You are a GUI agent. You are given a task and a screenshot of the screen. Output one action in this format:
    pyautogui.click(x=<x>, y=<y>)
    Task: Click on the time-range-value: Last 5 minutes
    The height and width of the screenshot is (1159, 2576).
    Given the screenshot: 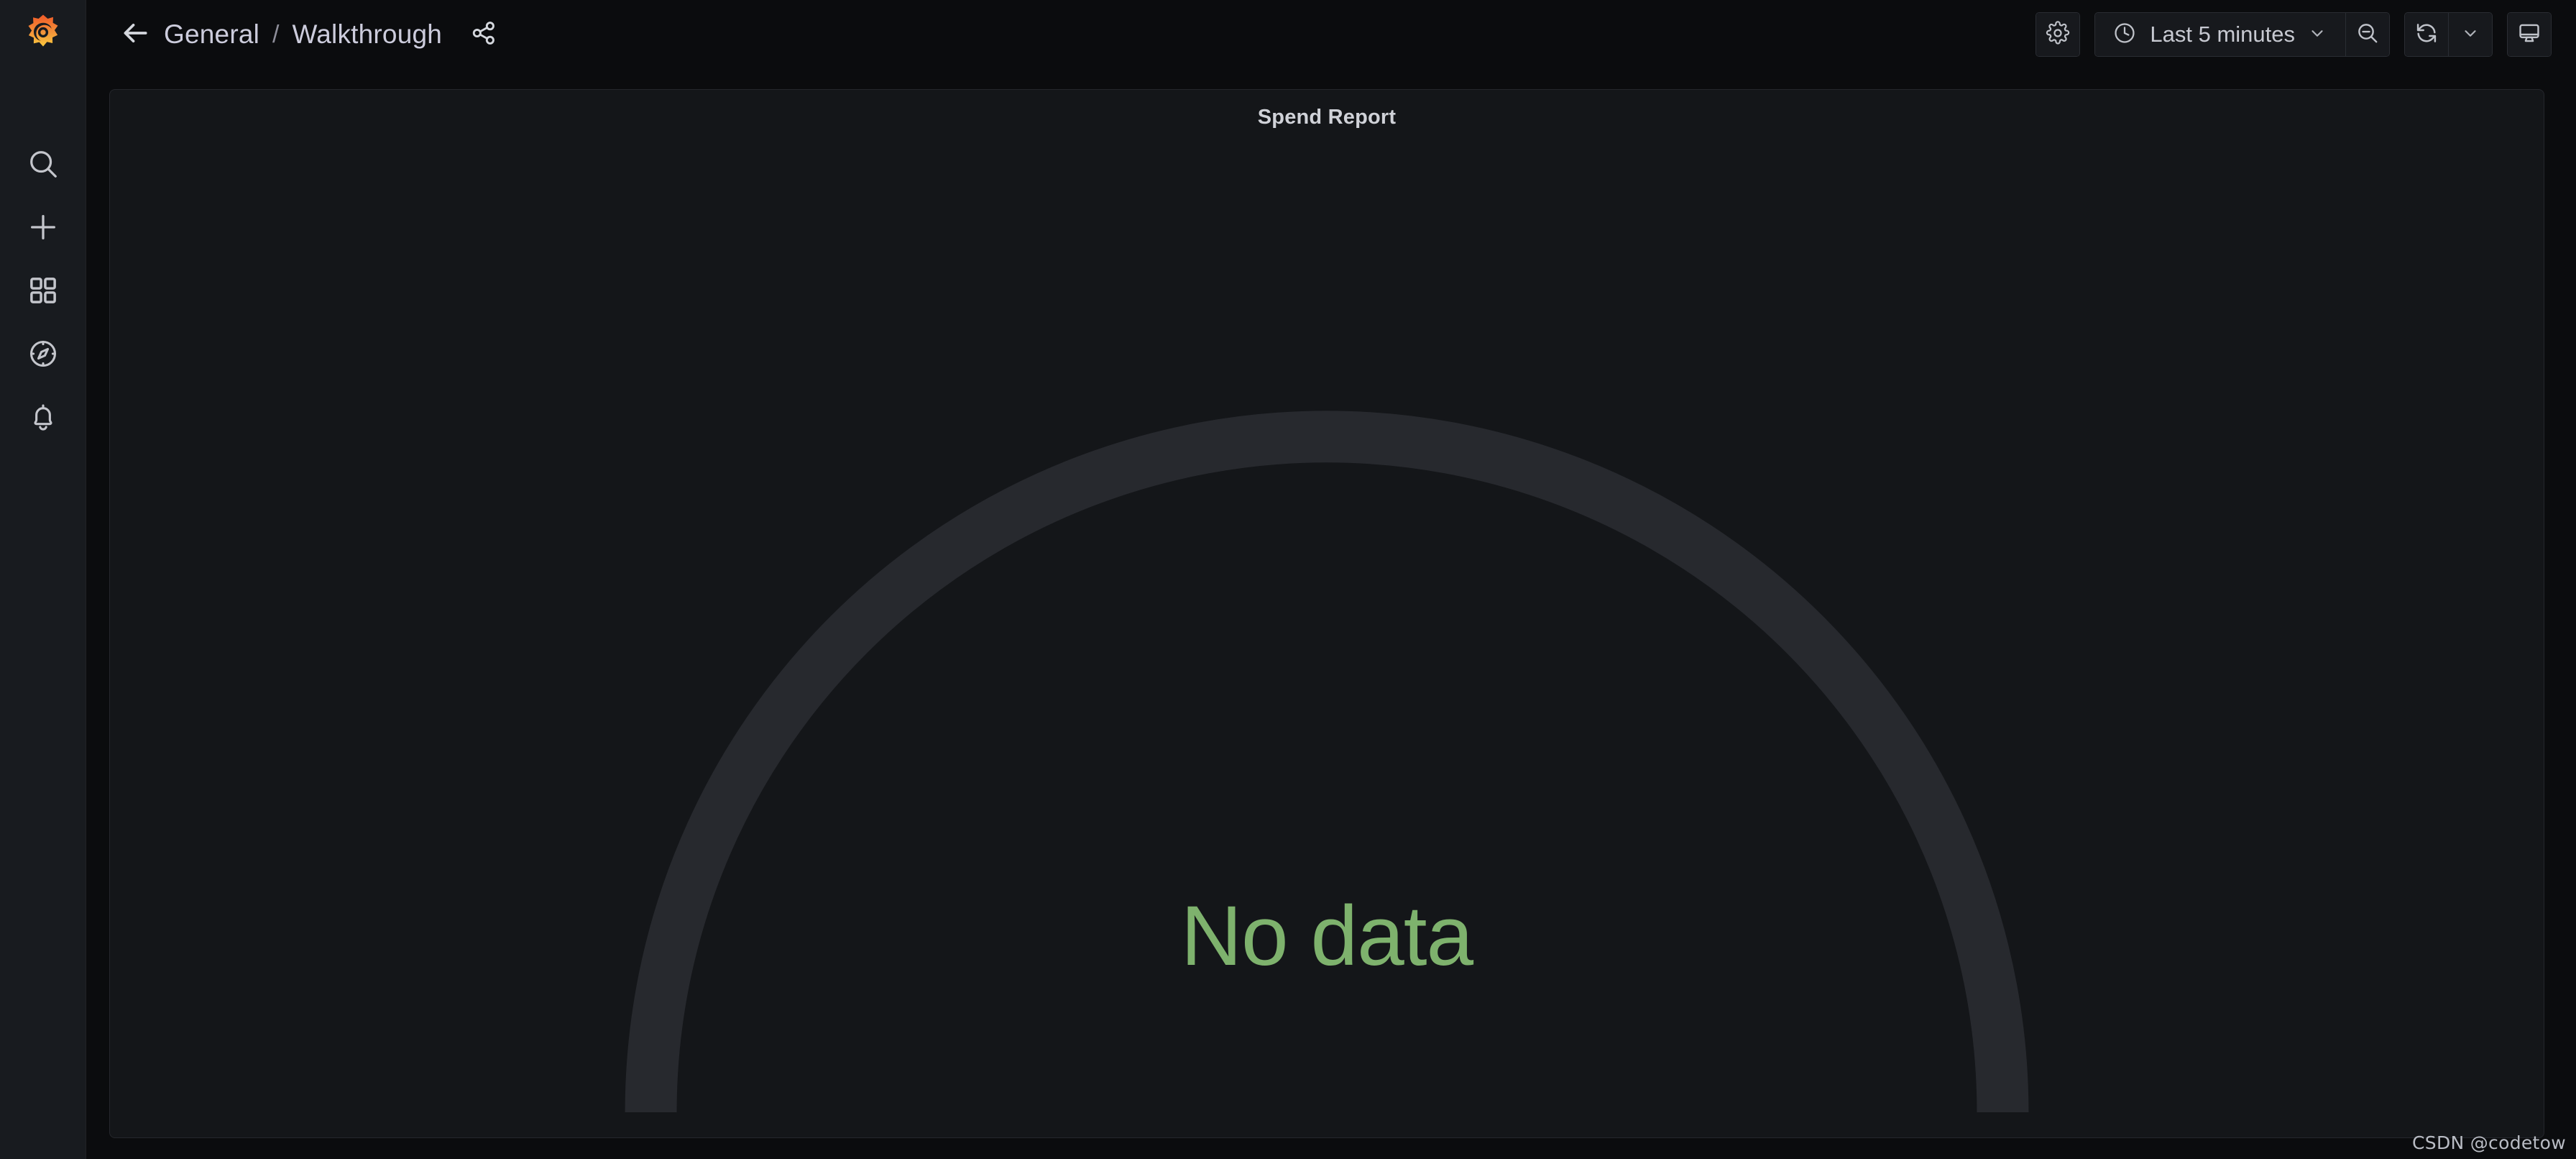 What is the action you would take?
    pyautogui.click(x=2222, y=34)
    